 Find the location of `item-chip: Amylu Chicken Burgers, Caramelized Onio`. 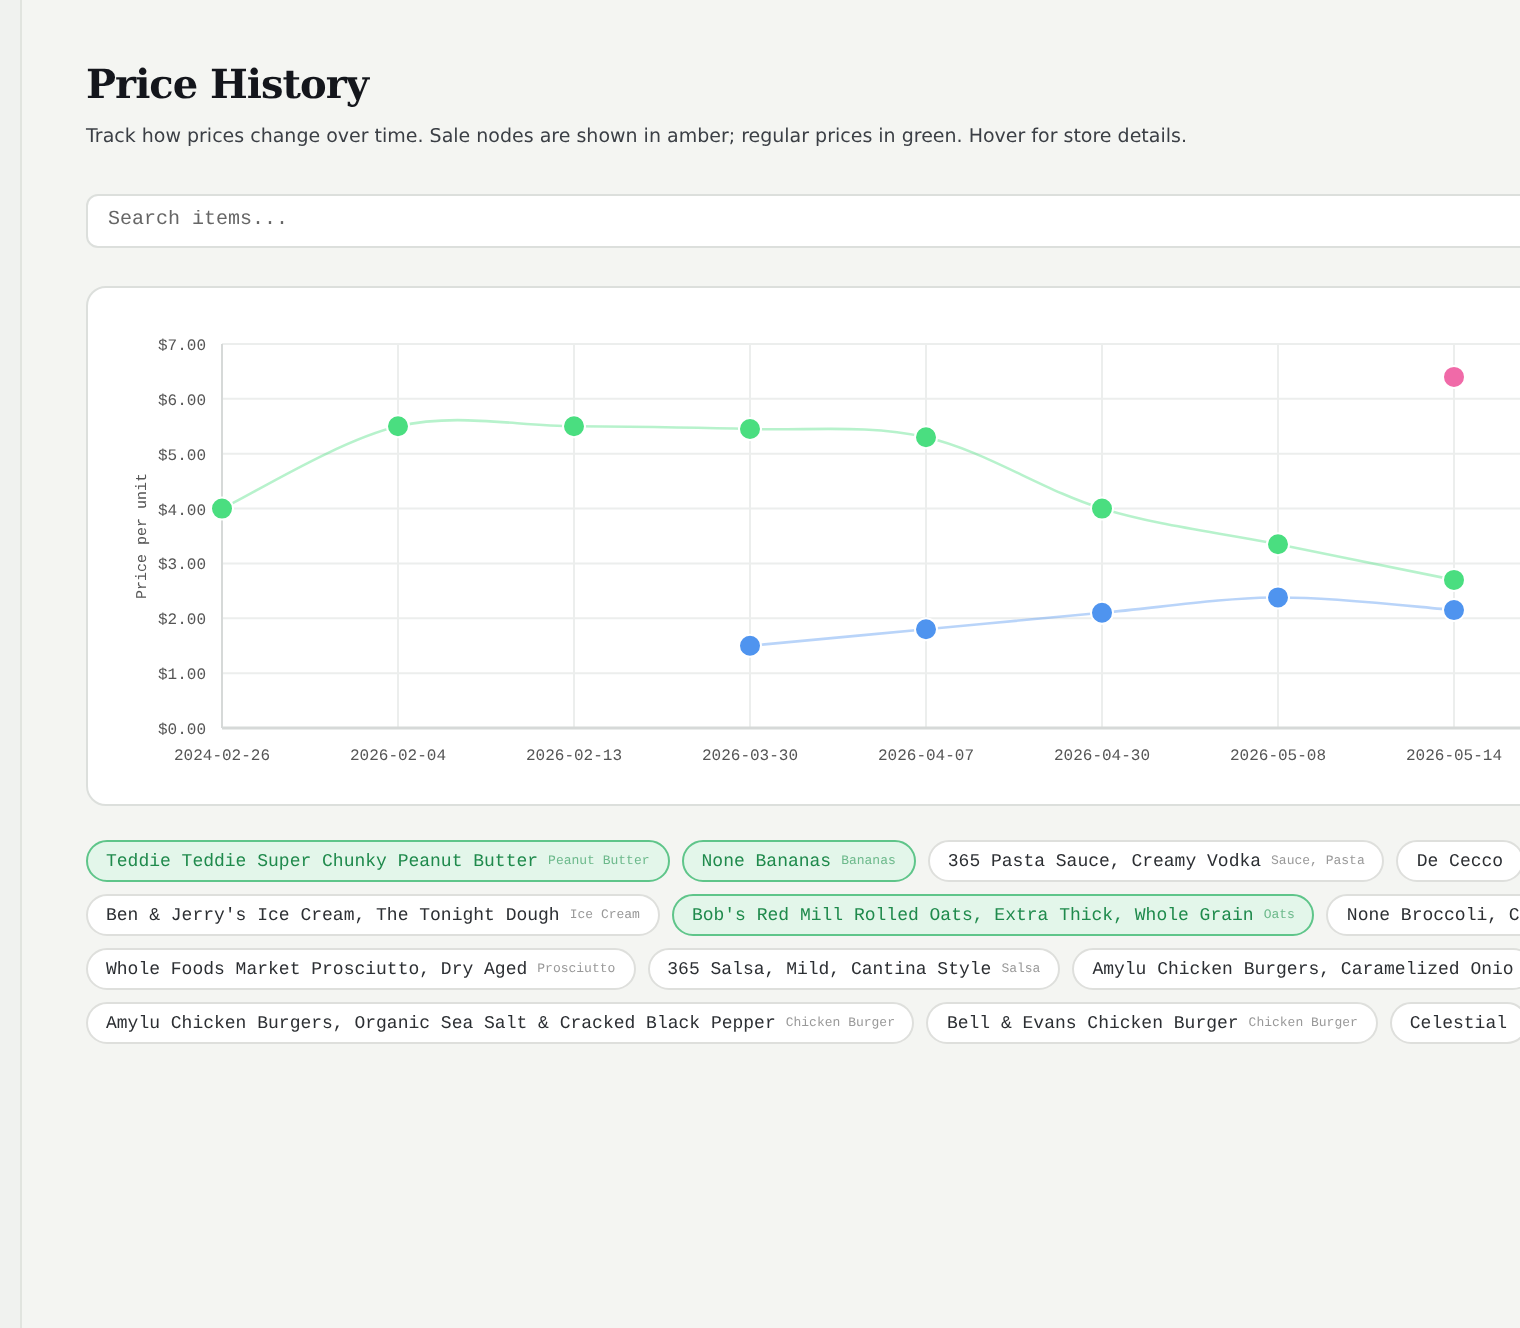

item-chip: Amylu Chicken Burgers, Caramelized Onio is located at coordinates (1296, 969).